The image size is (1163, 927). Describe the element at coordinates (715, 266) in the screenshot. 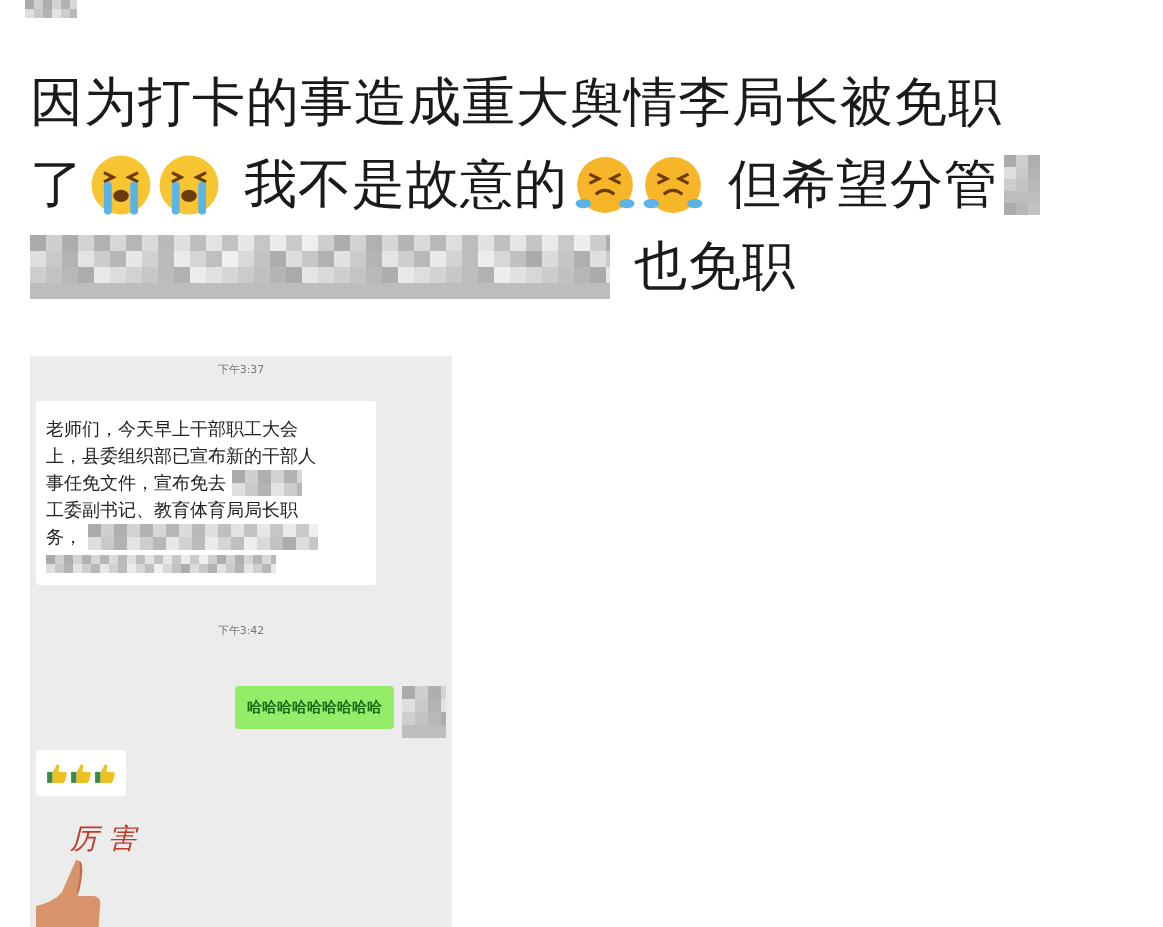

I see `post-text: 也免职` at that location.